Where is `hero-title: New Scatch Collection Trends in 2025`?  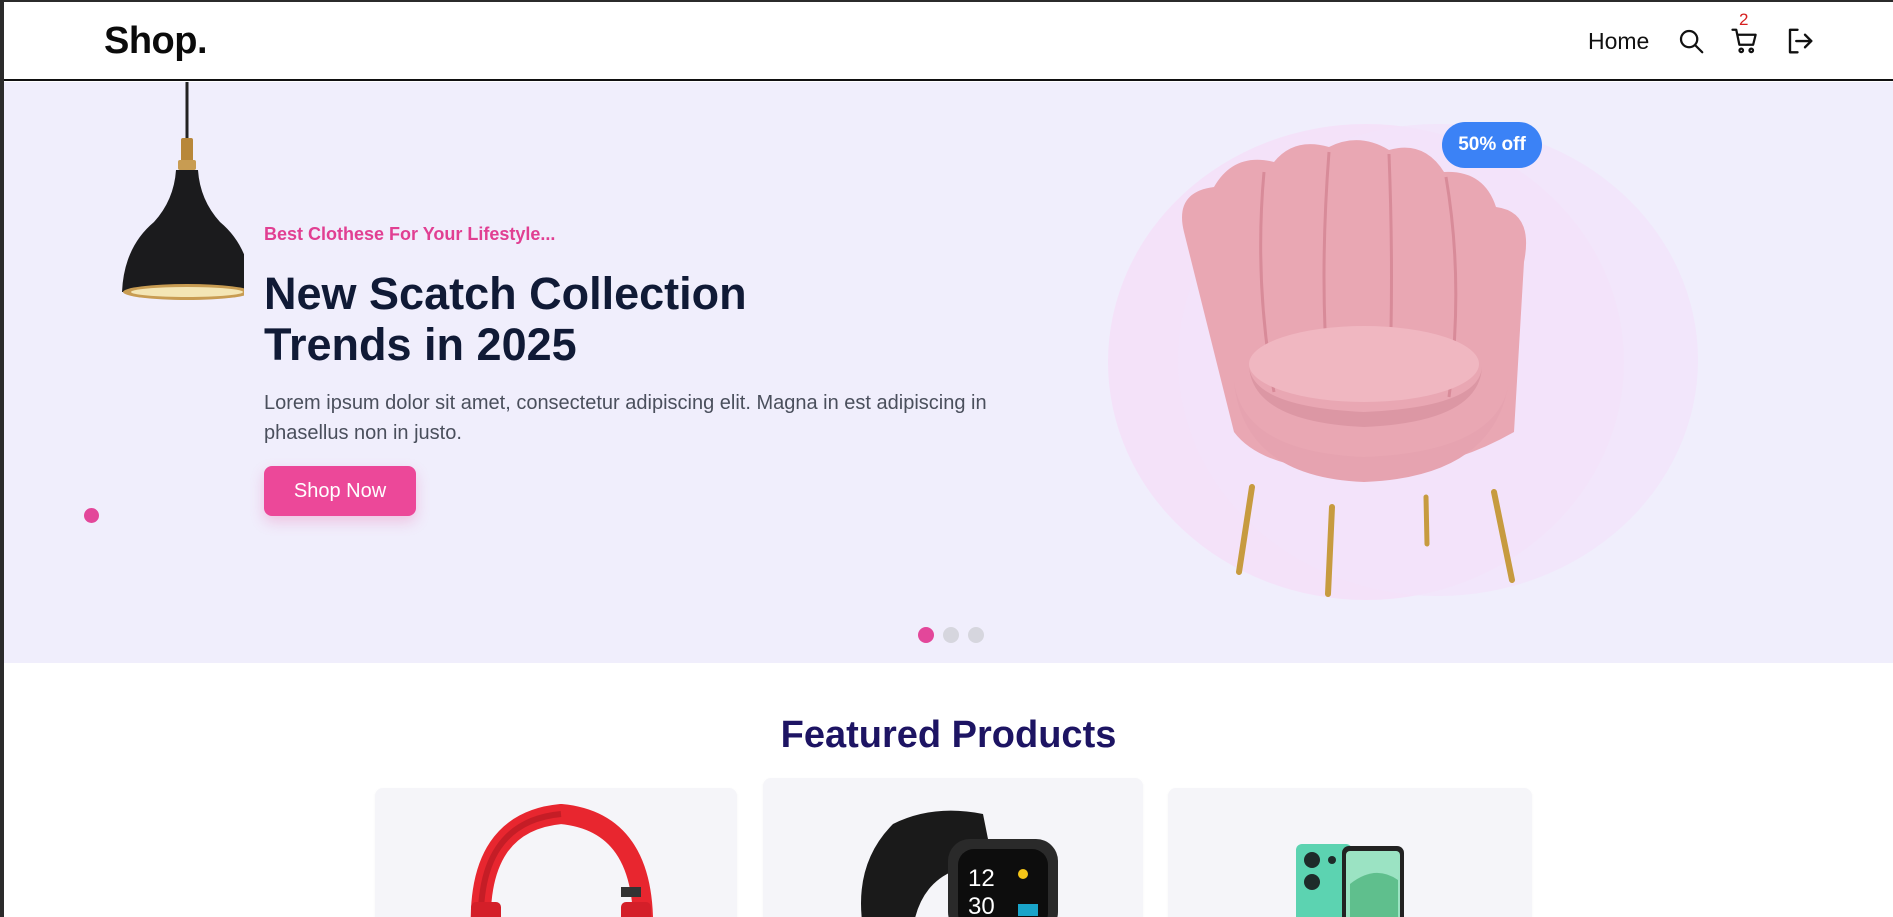
hero-title: New Scatch Collection Trends in 2025 is located at coordinates (614, 319).